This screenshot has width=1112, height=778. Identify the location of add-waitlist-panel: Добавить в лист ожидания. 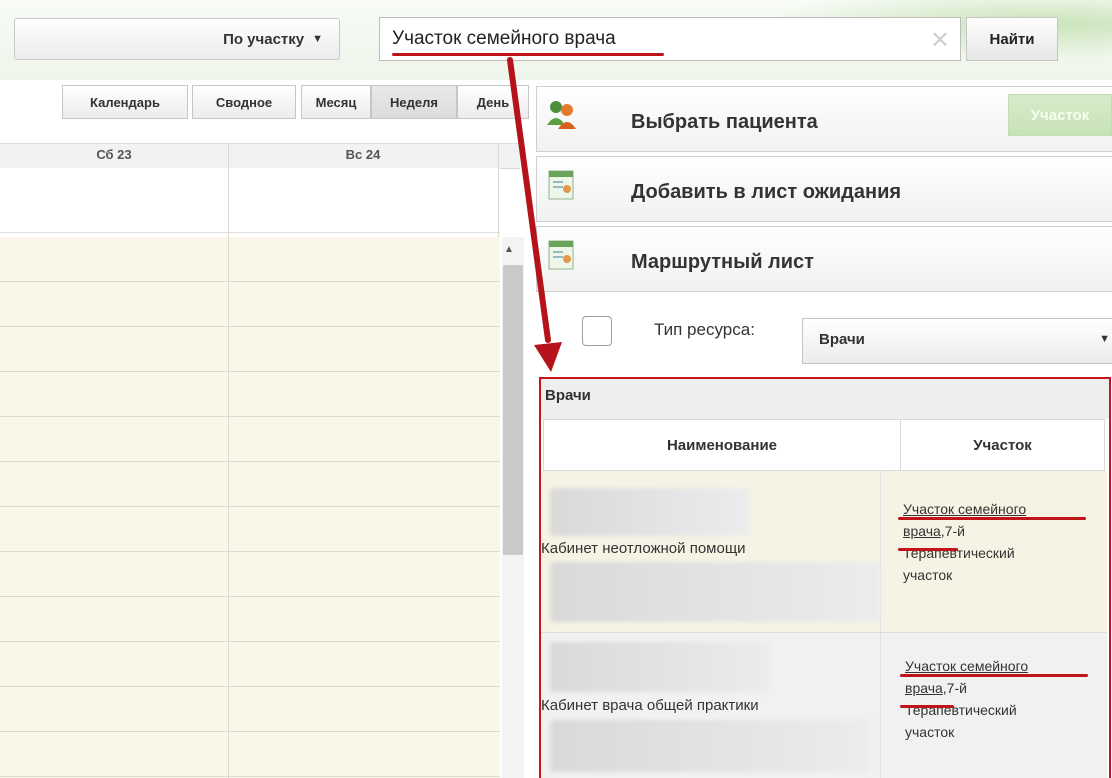
(824, 189).